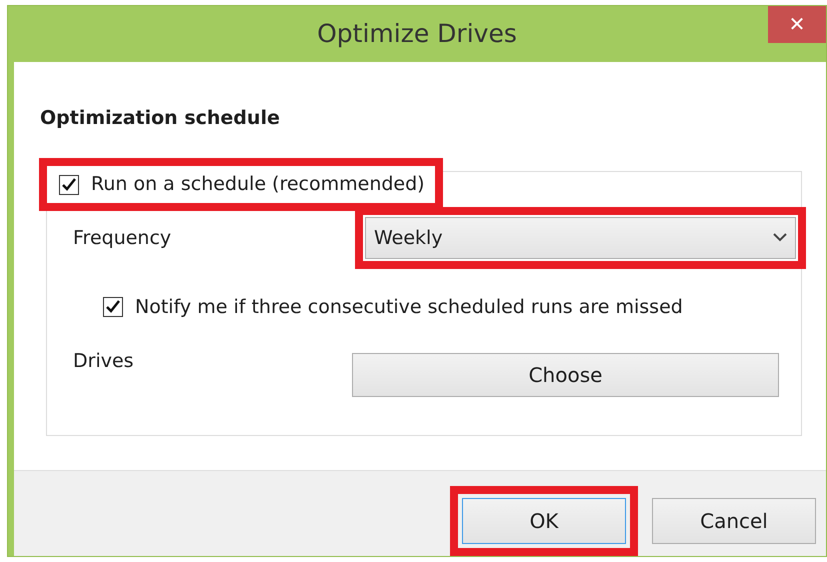 The width and height of the screenshot is (827, 562). I want to click on chevron-down-icon, so click(780, 237).